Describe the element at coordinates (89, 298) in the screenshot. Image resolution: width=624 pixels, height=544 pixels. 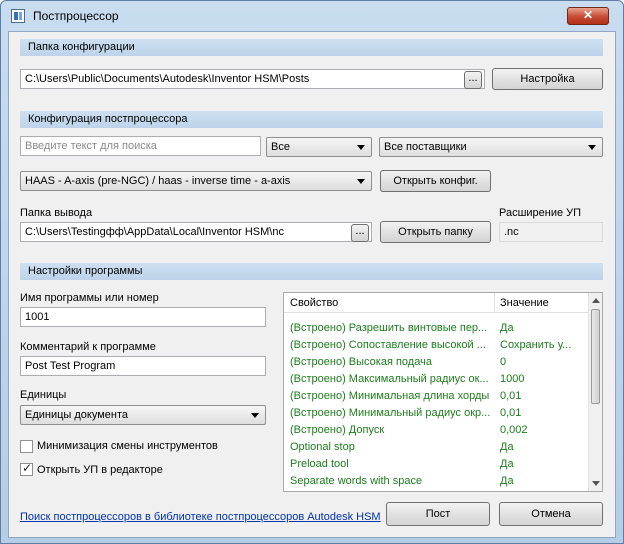
I see `program-name-label: Имя программы или номер` at that location.